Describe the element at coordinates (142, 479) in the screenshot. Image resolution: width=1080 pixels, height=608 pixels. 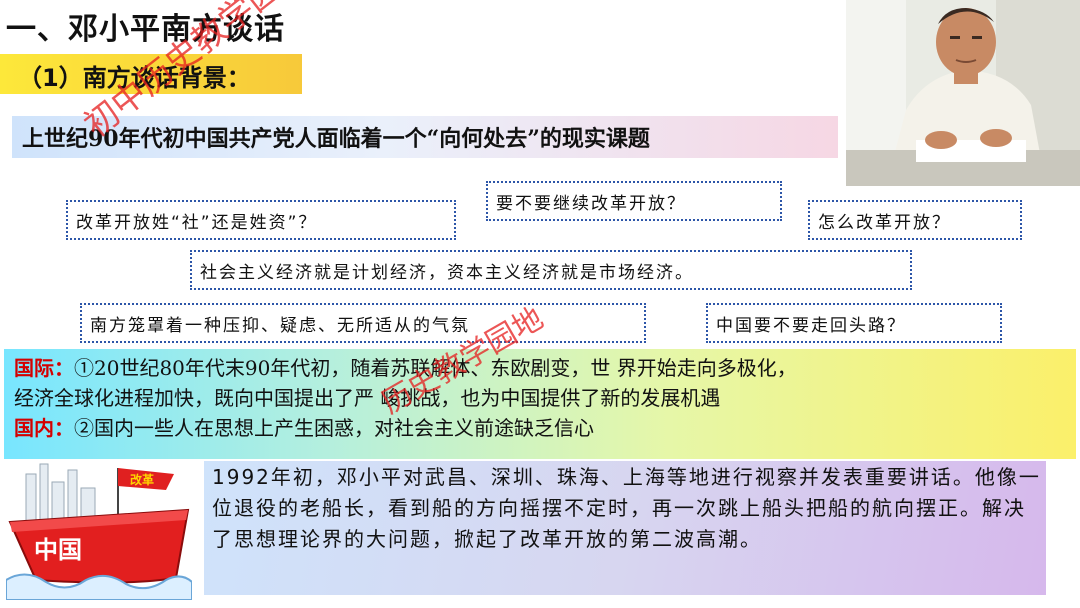
I see `flag-text: 改革` at that location.